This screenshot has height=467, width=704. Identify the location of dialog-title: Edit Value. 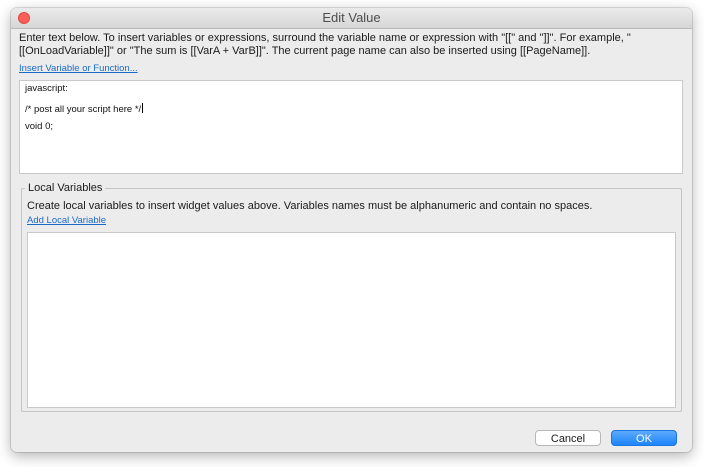
(351, 17).